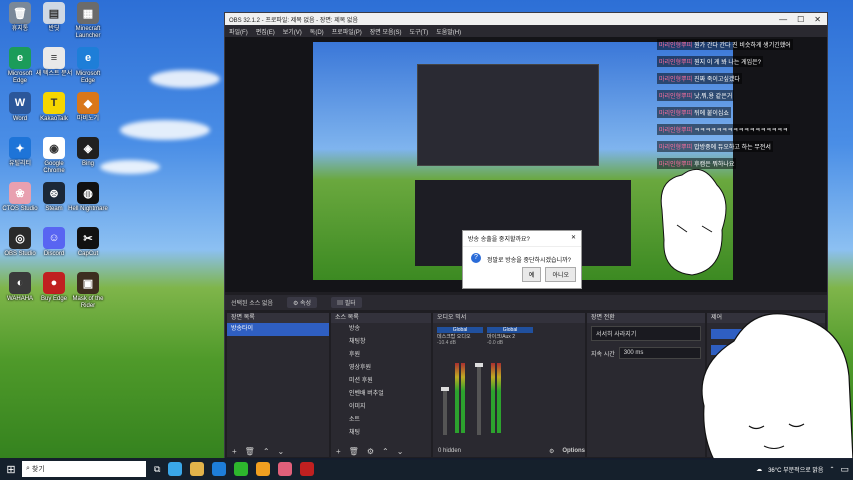  What do you see at coordinates (20, 148) in the screenshot?
I see `app-icon: ✦` at bounding box center [20, 148].